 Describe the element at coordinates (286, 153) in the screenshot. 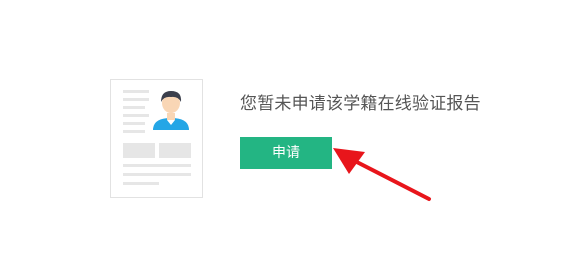

I see `apply-button: 申请` at that location.